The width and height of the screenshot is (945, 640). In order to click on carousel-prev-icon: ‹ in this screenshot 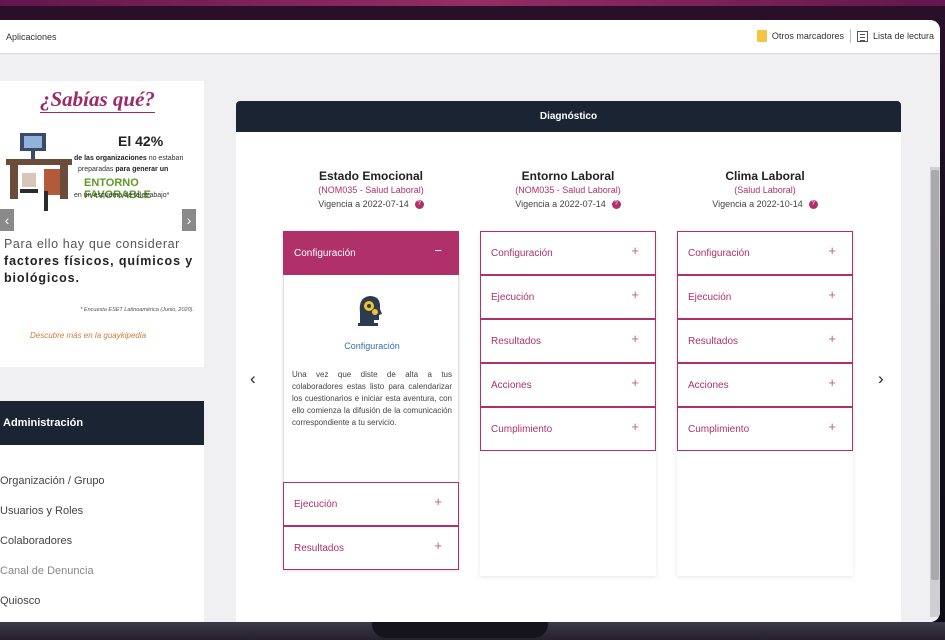, I will do `click(253, 379)`.